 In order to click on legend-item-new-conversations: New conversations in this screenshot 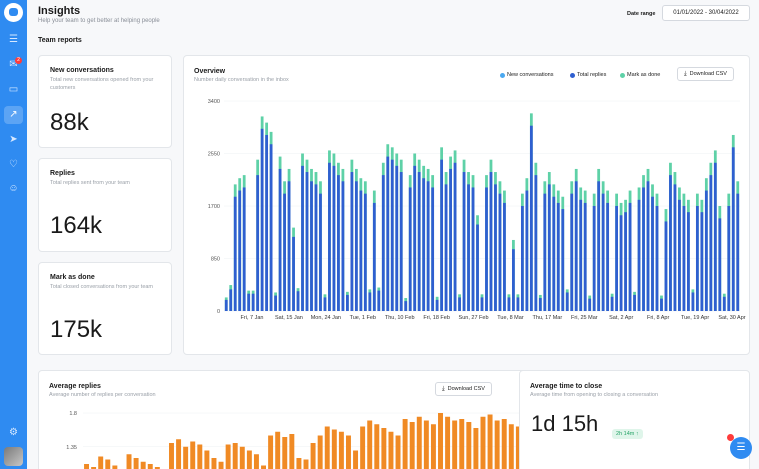, I will do `click(526, 75)`.